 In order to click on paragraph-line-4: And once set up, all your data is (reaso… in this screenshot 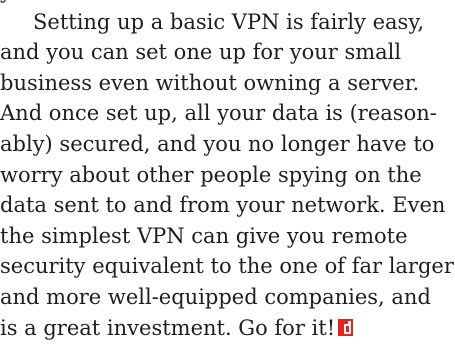, I will do `click(218, 113)`.